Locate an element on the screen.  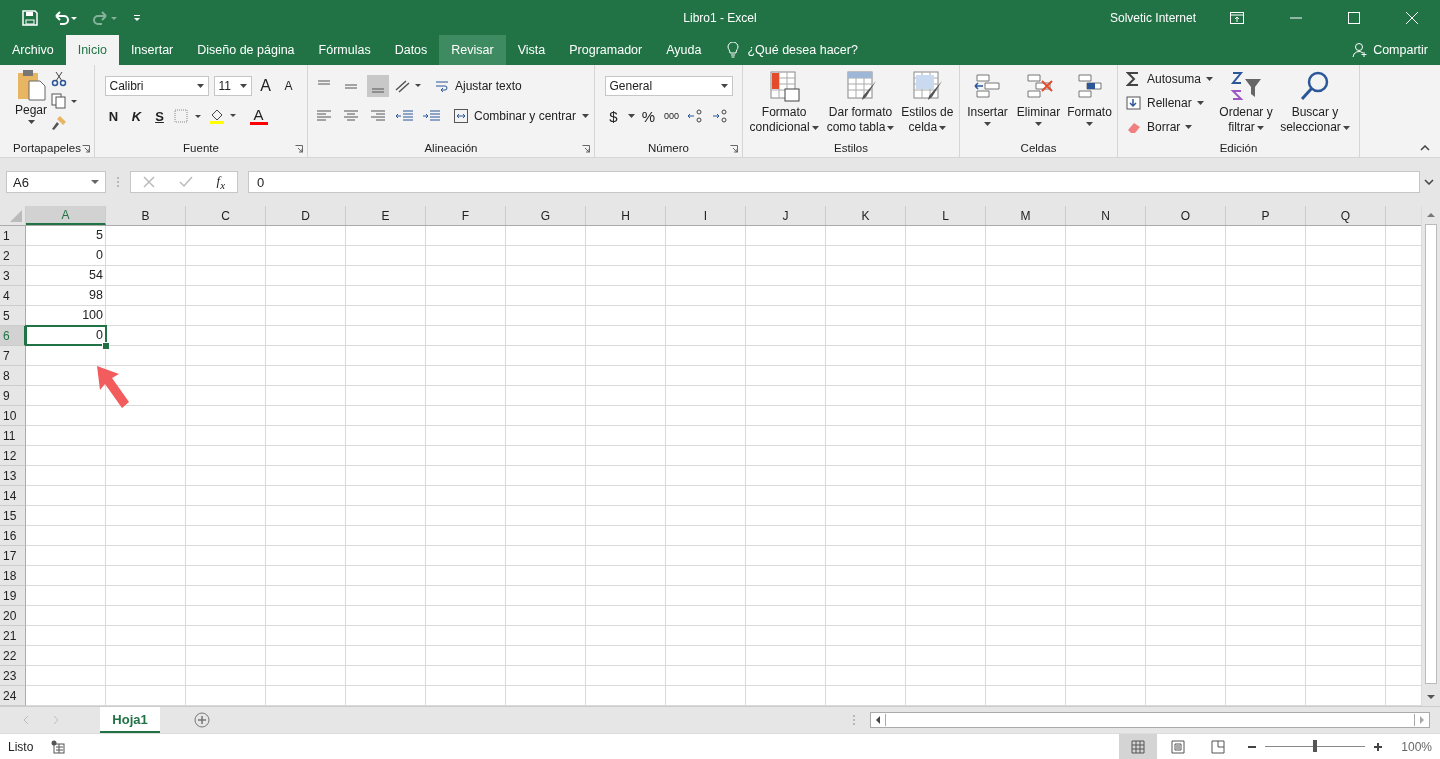
fill-handle is located at coordinates (106, 346).